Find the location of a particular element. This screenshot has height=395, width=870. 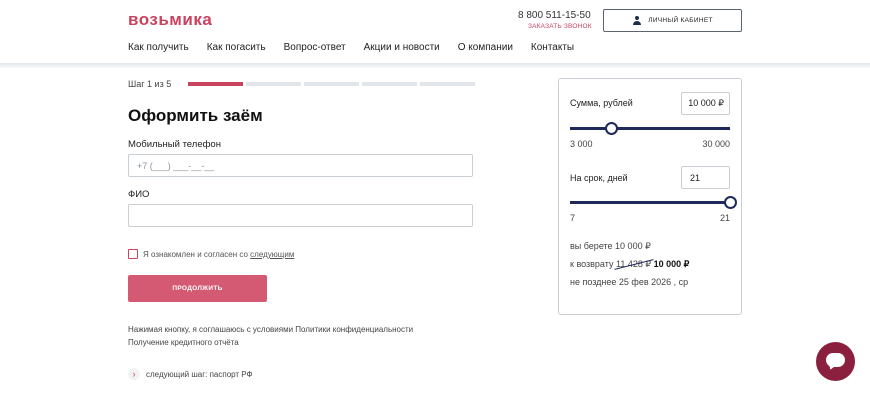

sum-slider-track is located at coordinates (650, 128).